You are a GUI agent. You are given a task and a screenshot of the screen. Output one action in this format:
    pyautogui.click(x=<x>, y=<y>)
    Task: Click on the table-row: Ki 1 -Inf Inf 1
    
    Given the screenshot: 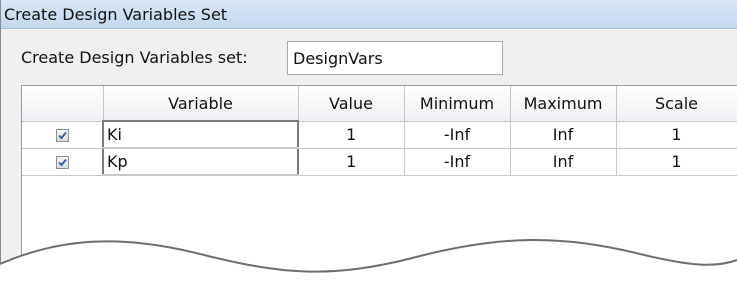 What is the action you would take?
    pyautogui.click(x=379, y=134)
    